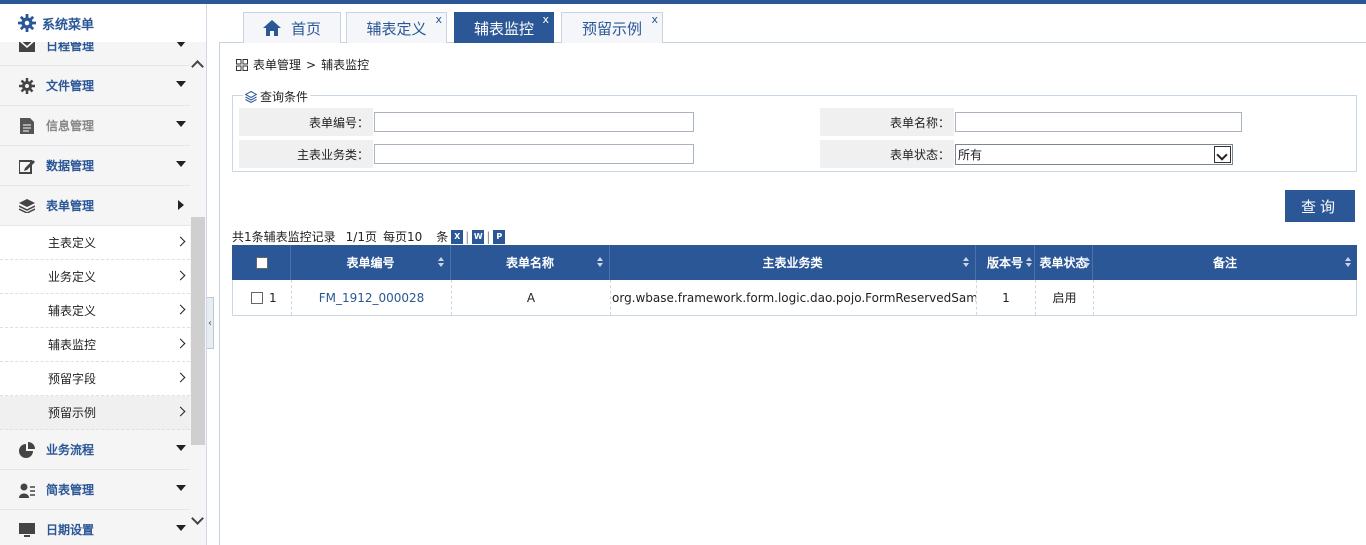 The width and height of the screenshot is (1366, 545). I want to click on subitem-label: 主表定义, so click(72, 243).